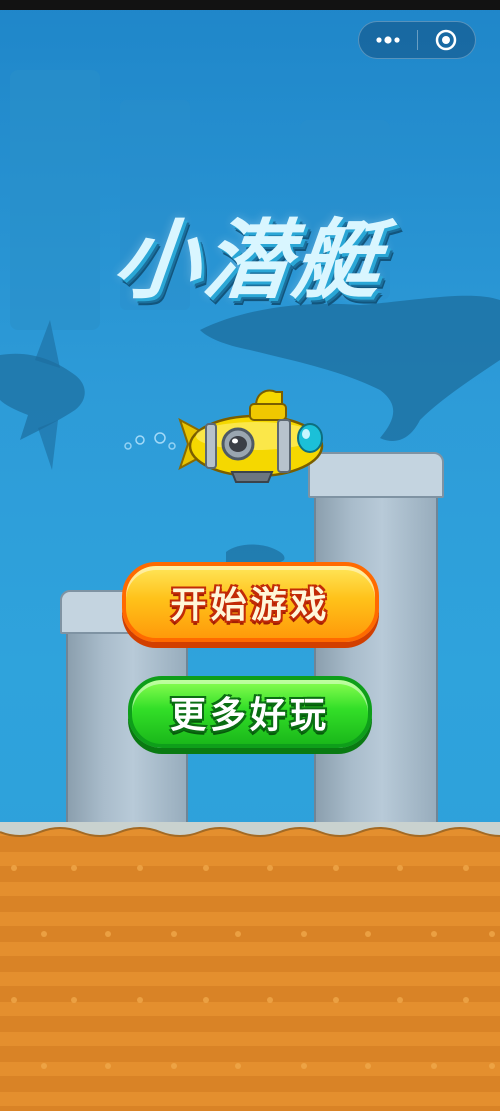 The image size is (500, 1111). What do you see at coordinates (250, 829) in the screenshot?
I see `ground-edge` at bounding box center [250, 829].